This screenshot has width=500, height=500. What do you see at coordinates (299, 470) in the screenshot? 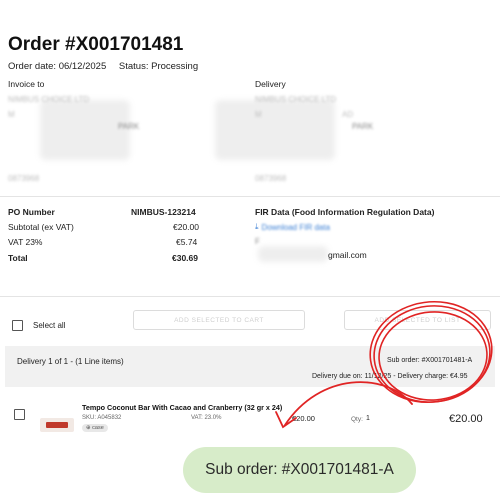
I see `sub-order-callout: Sub order: #X001701481-A` at bounding box center [299, 470].